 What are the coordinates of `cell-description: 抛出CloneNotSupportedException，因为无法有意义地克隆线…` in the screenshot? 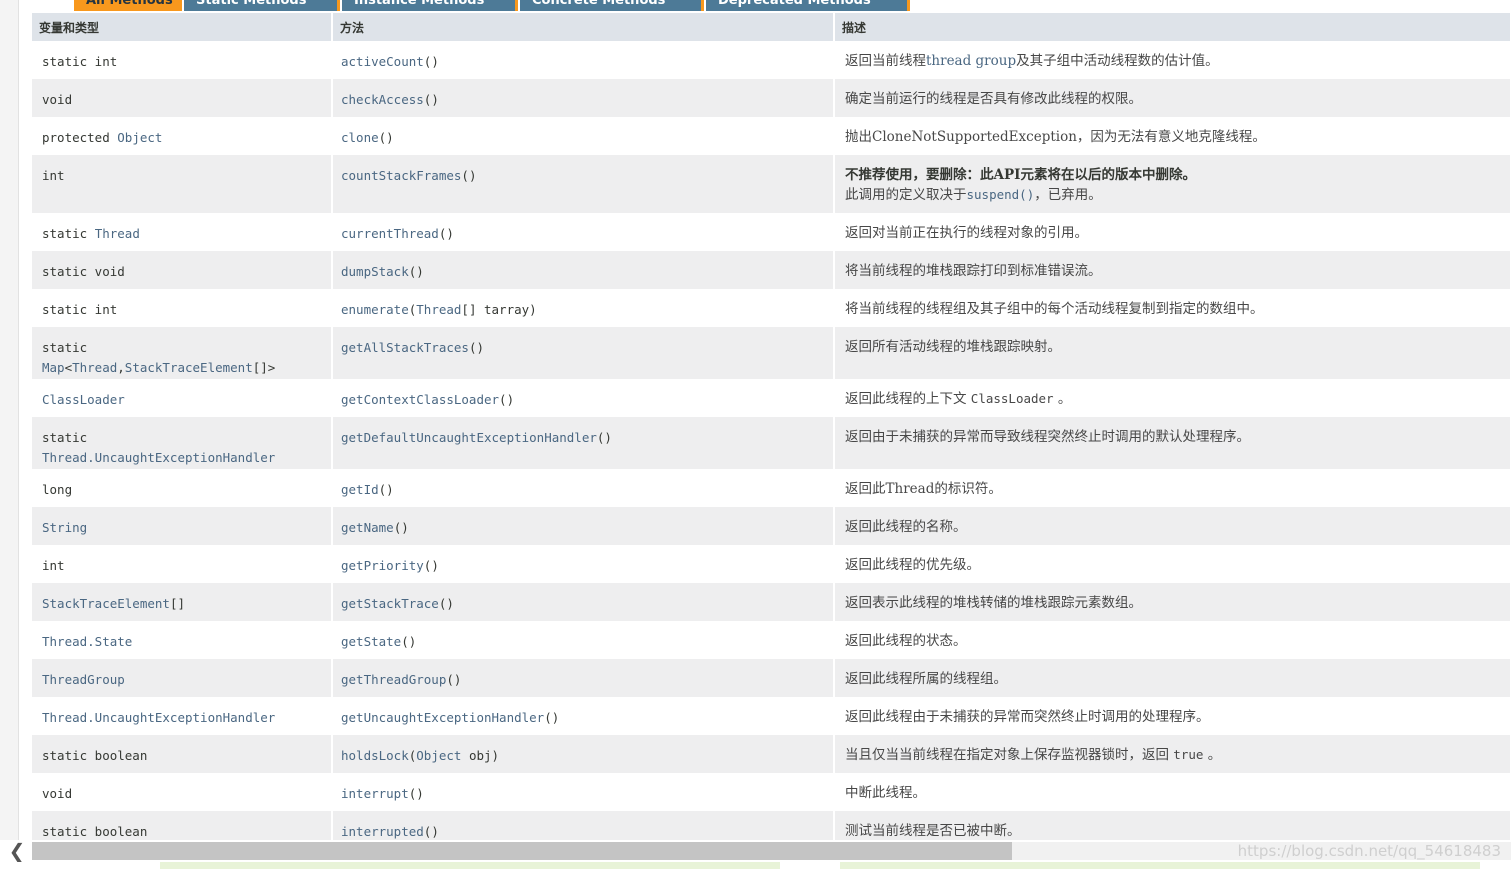 It's located at (1172, 136).